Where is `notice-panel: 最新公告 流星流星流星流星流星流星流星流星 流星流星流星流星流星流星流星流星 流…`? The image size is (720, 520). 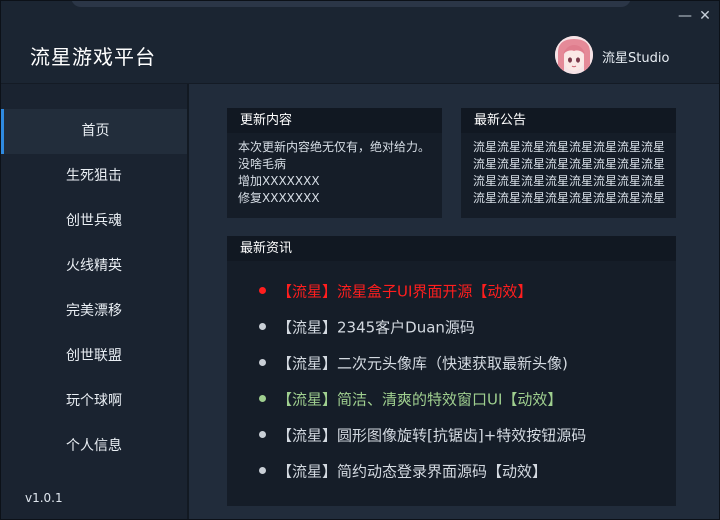 notice-panel: 最新公告 流星流星流星流星流星流星流星流星 流星流星流星流星流星流星流星流星 流… is located at coordinates (568, 163).